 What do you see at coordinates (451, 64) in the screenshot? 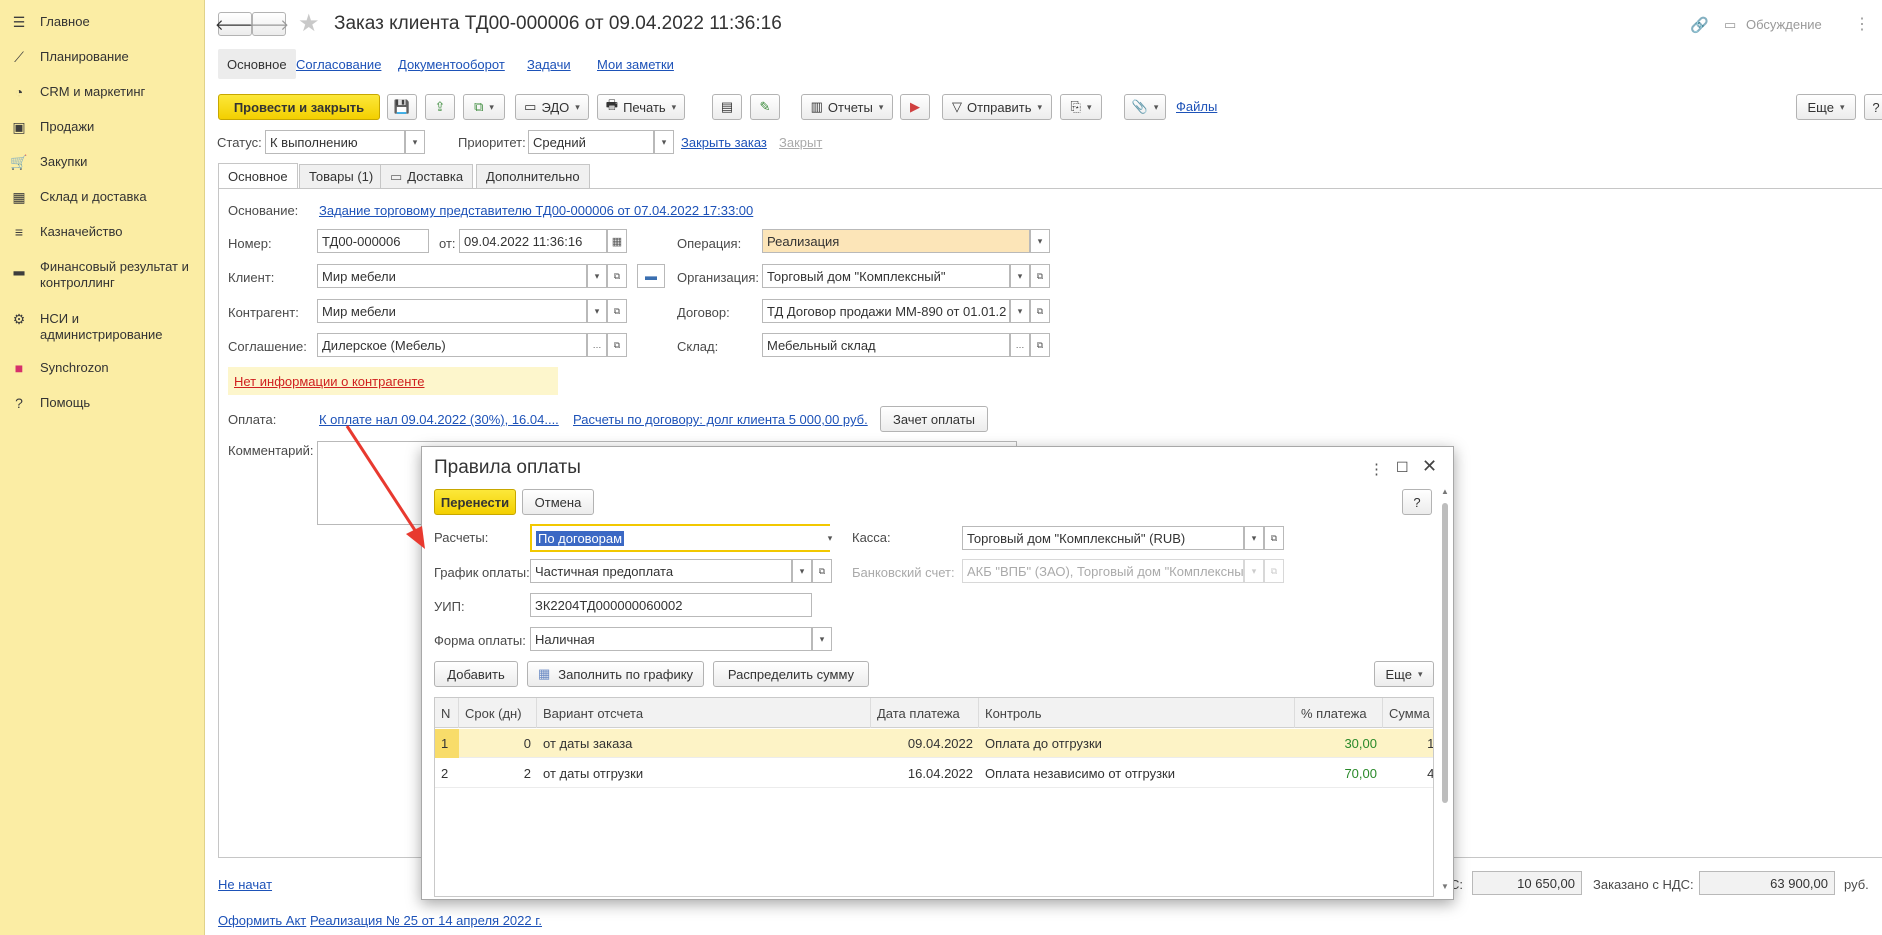
I see `nav-tab-3: Документооборот` at bounding box center [451, 64].